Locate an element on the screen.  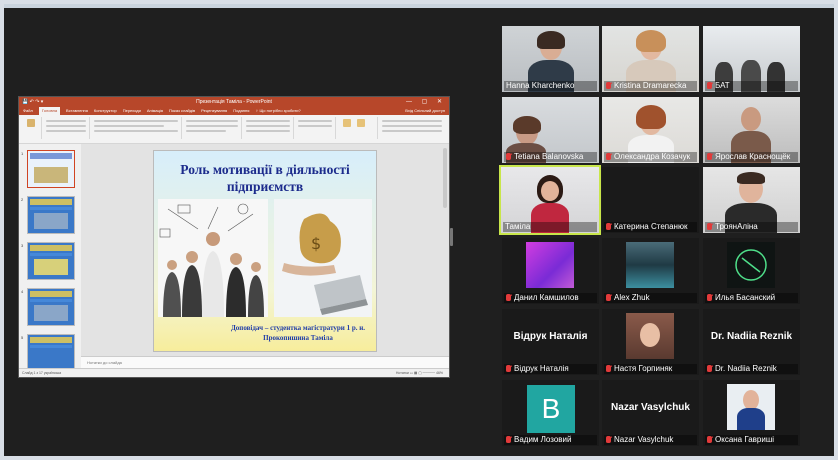
arrange-icon is located at coordinates (347, 123).